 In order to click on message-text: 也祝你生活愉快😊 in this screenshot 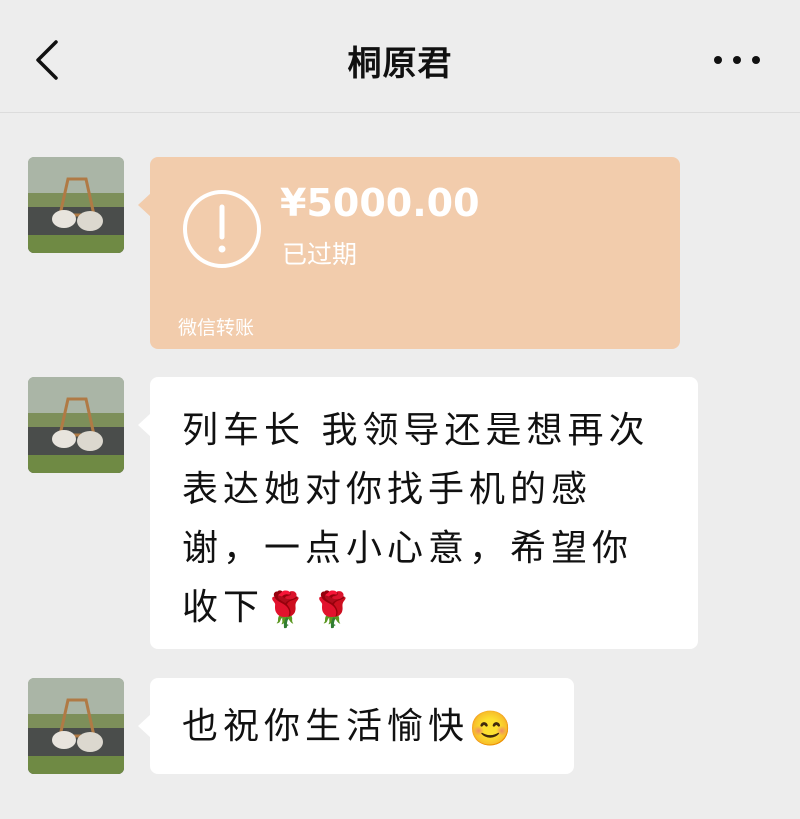, I will do `click(349, 728)`.